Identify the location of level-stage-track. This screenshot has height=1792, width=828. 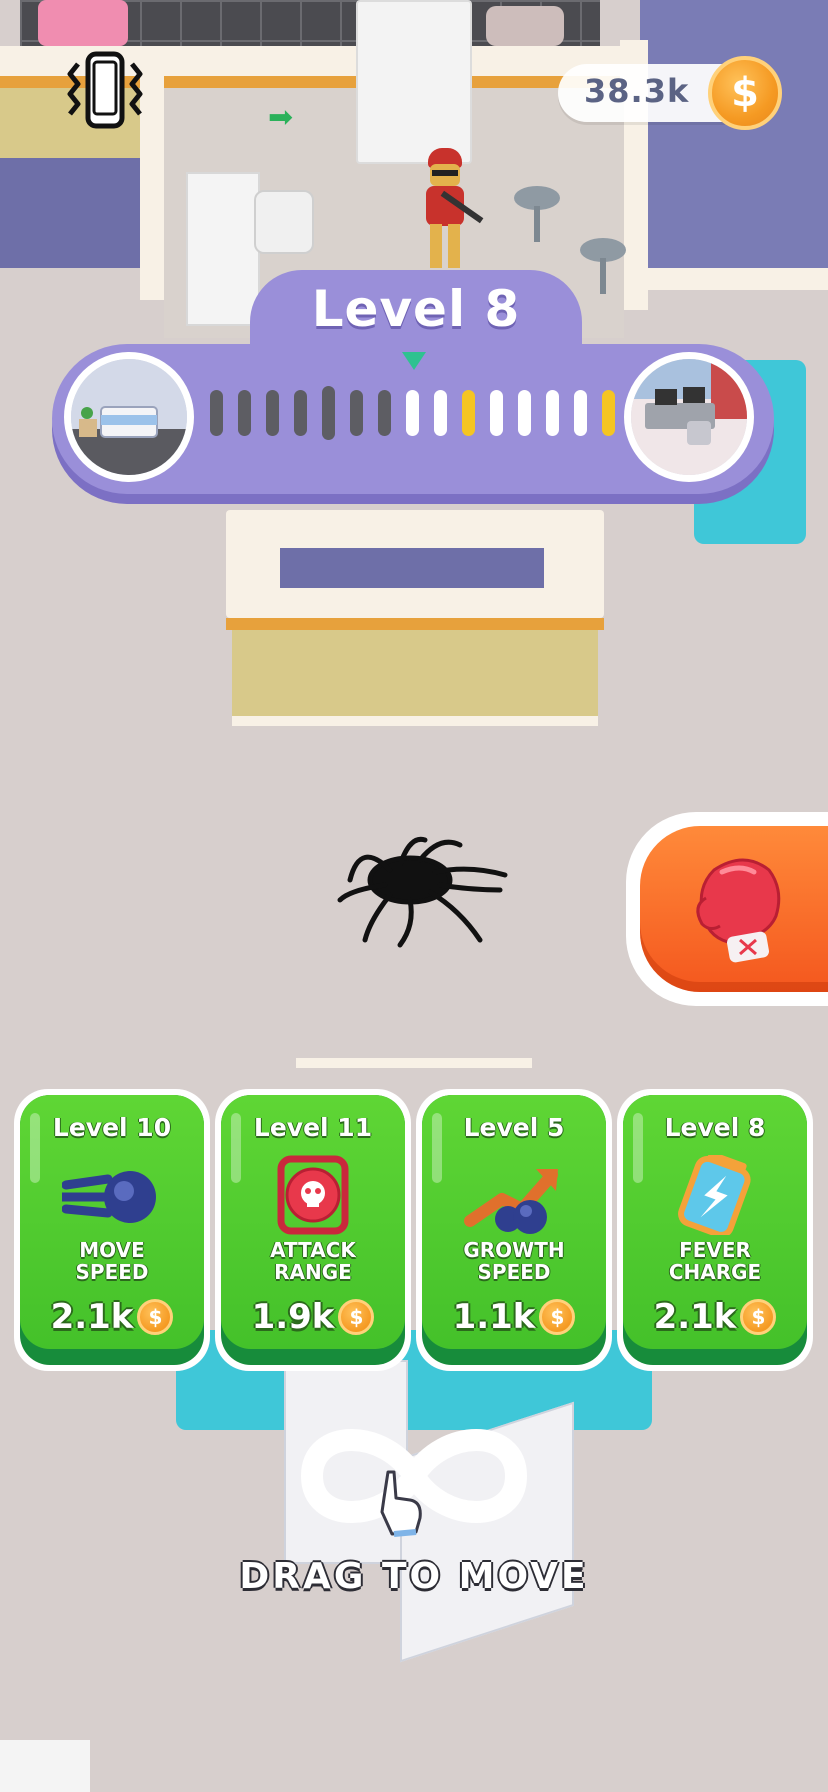
(420, 414).